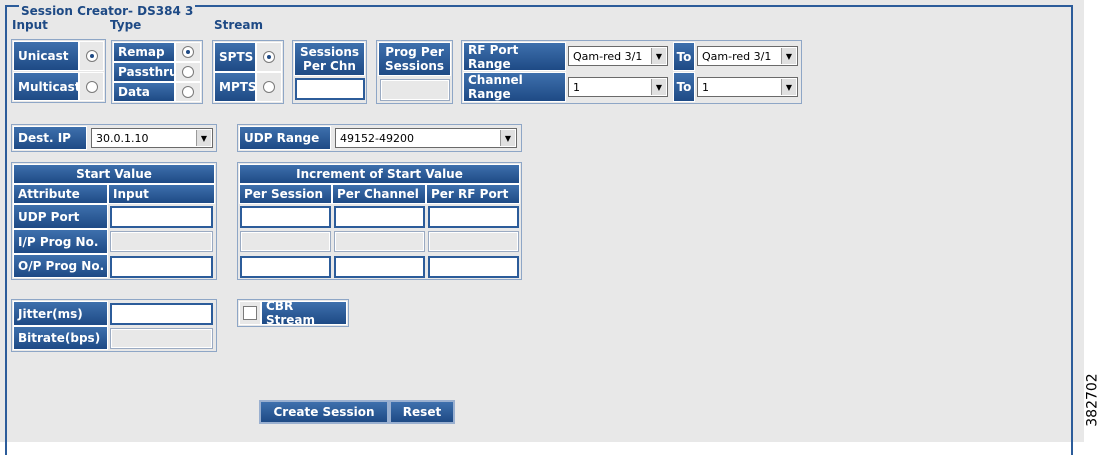 This screenshot has width=1108, height=455. What do you see at coordinates (239, 25) in the screenshot?
I see `stream-header: Stream` at bounding box center [239, 25].